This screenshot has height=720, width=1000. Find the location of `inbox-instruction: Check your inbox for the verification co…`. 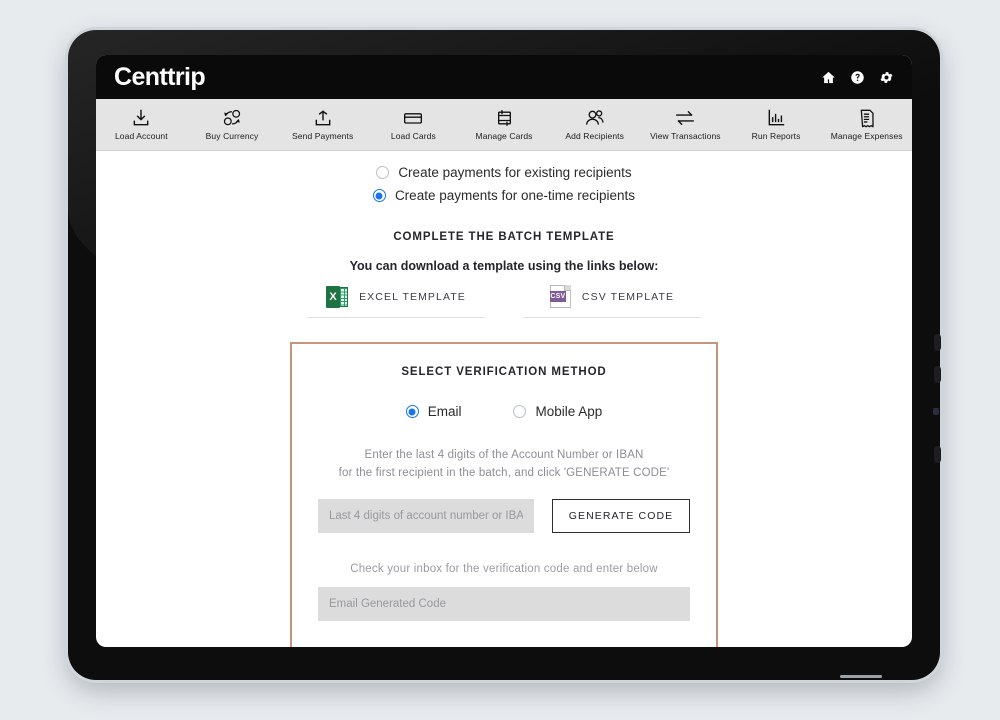

inbox-instruction: Check your inbox for the verification co… is located at coordinates (504, 568).